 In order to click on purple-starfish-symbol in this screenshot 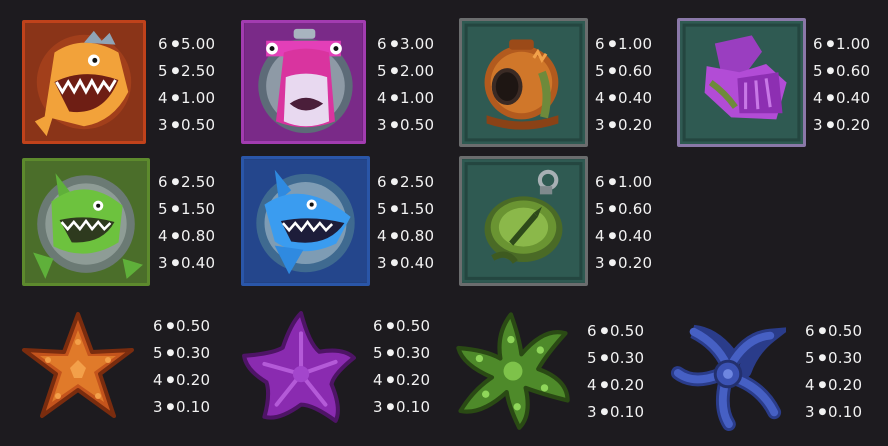, I will do `click(299, 368)`.